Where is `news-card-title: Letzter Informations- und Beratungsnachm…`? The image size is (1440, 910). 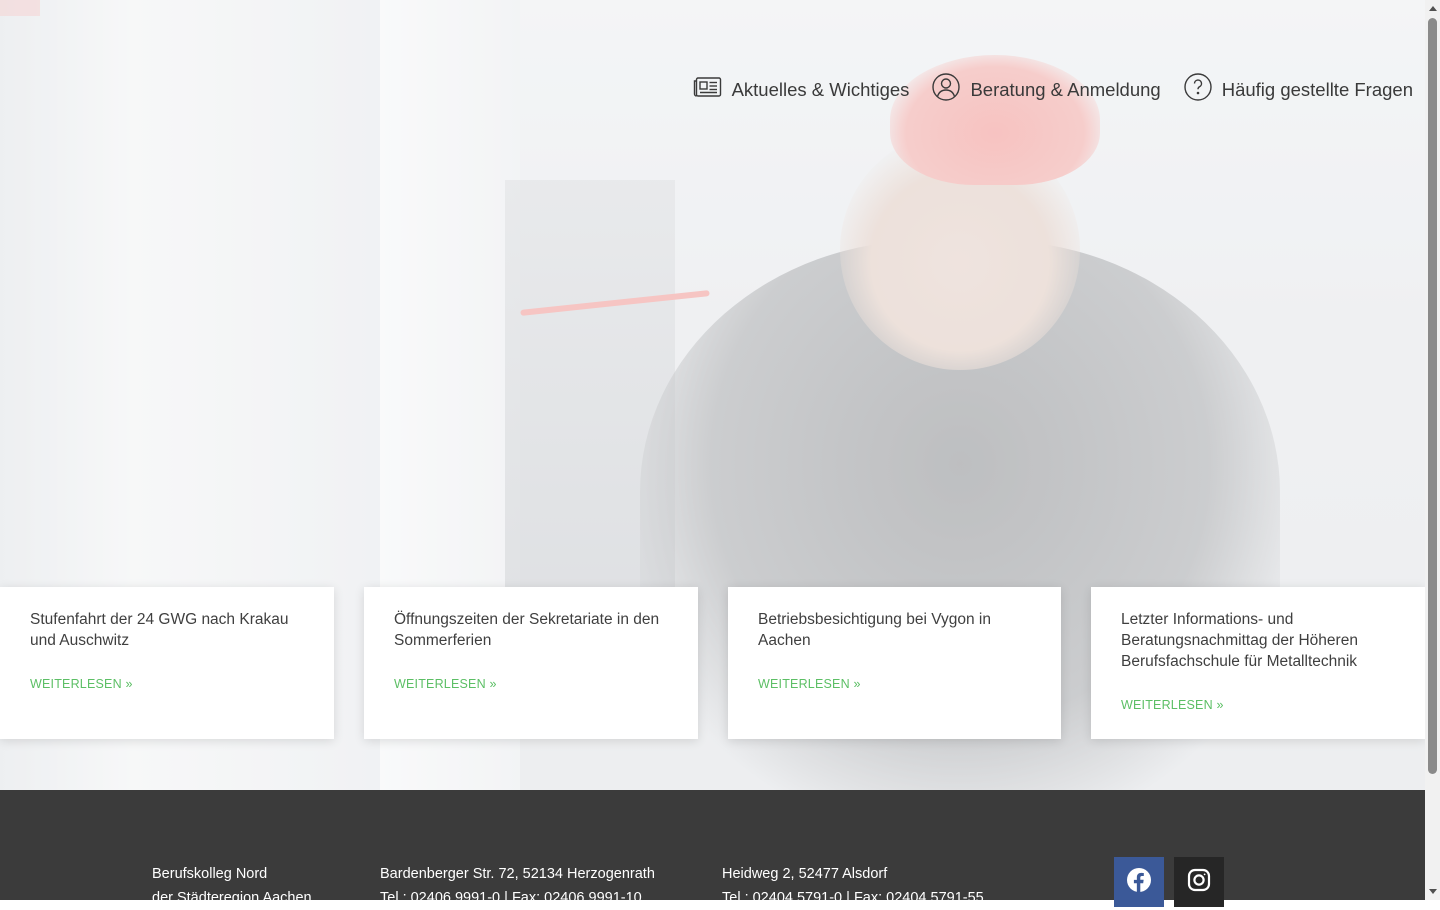 news-card-title: Letzter Informations- und Beratungsnachm… is located at coordinates (1258, 640).